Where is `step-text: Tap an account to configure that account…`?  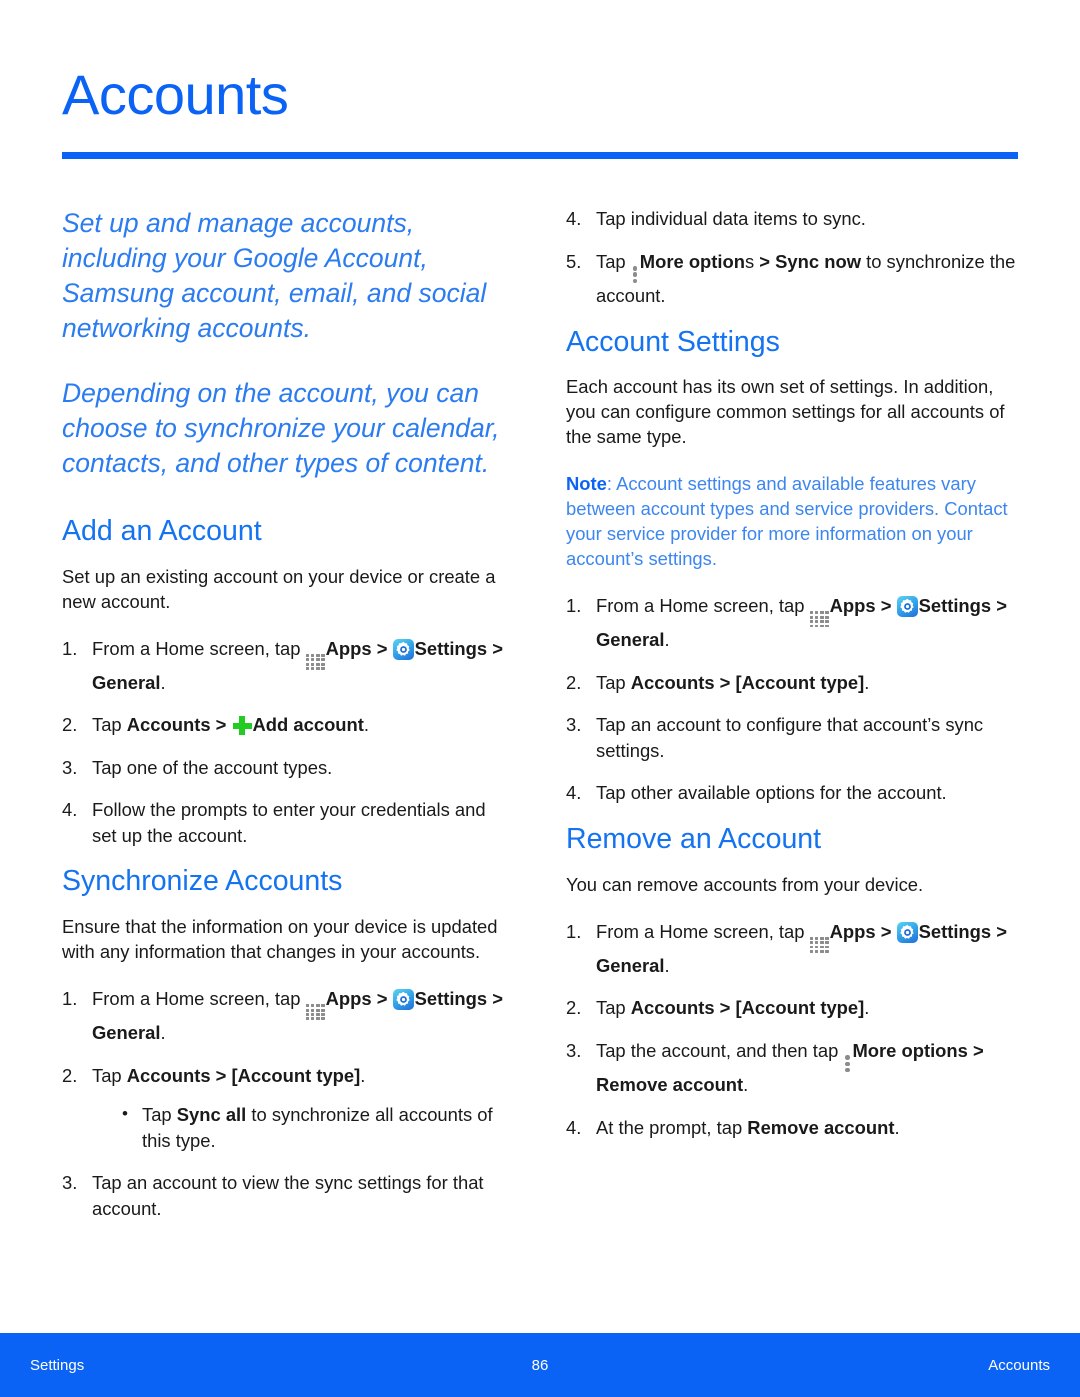 step-text: Tap an account to configure that account… is located at coordinates (790, 737).